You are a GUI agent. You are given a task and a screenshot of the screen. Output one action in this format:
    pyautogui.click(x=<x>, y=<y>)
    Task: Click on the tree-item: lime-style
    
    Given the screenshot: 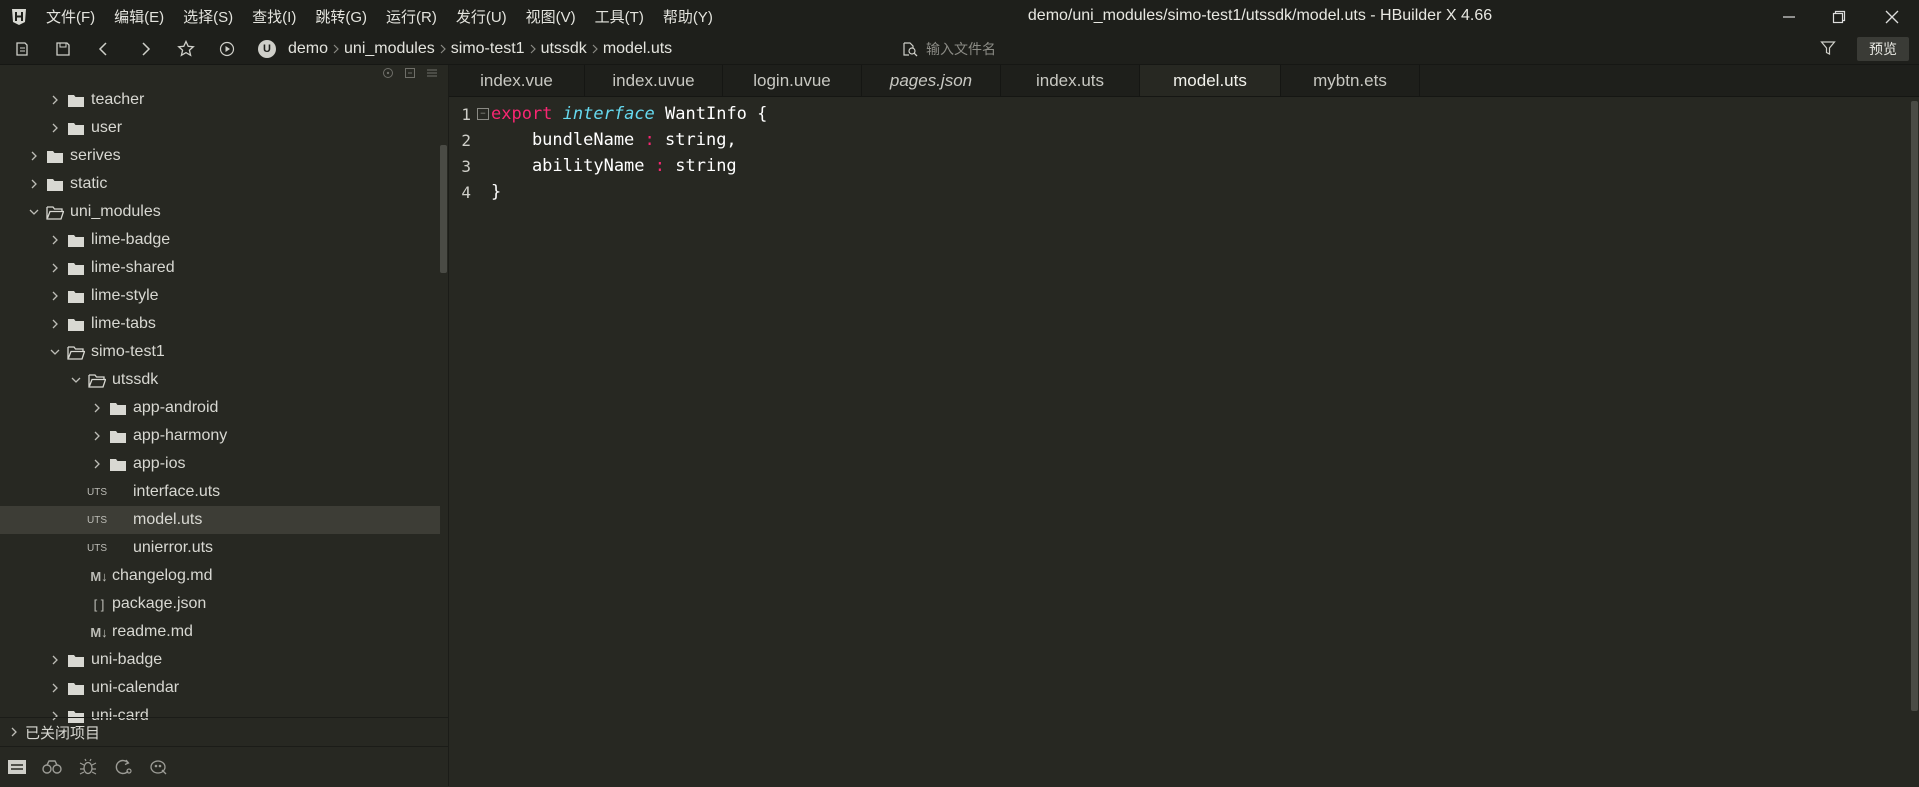 What is the action you would take?
    pyautogui.click(x=220, y=296)
    